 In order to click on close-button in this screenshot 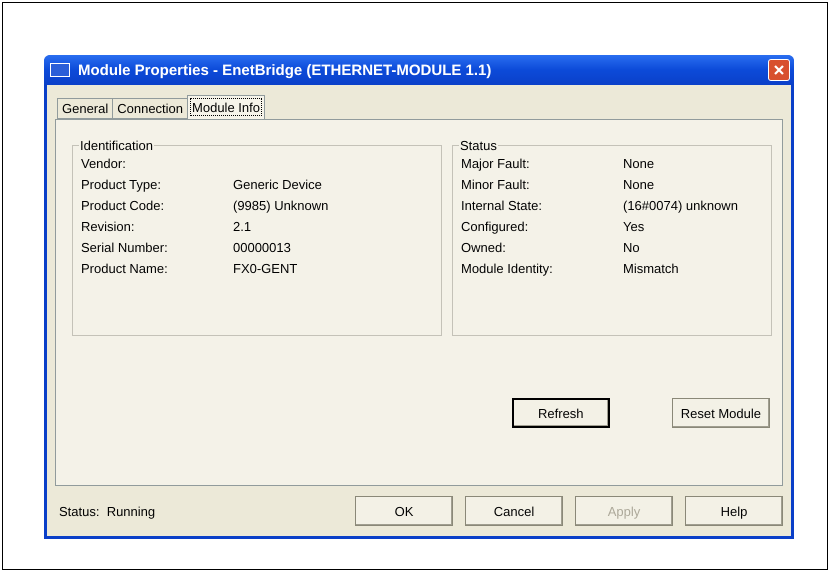, I will do `click(779, 70)`.